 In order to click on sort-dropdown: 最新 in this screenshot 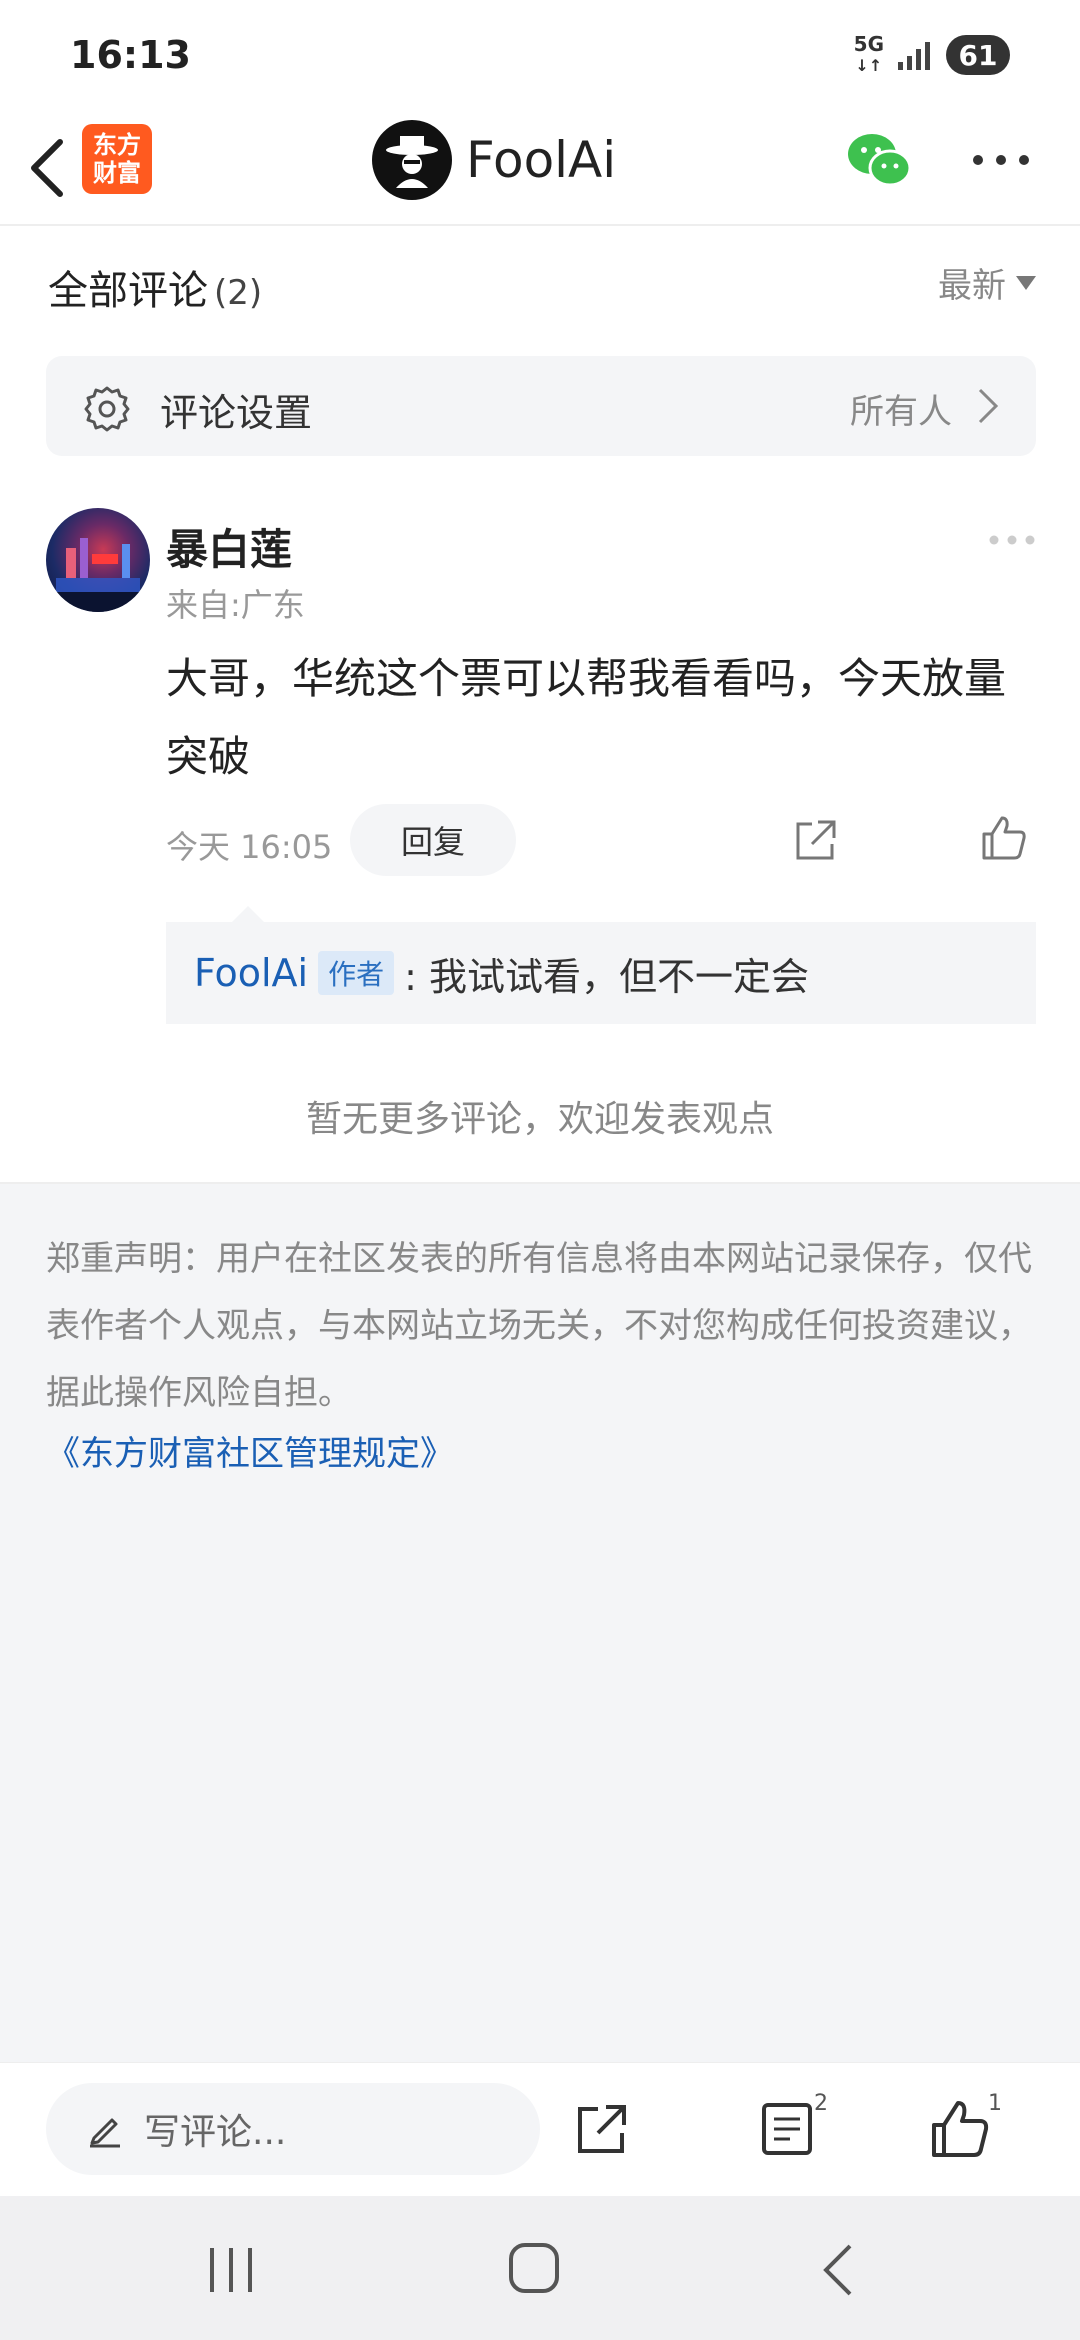, I will do `click(987, 282)`.